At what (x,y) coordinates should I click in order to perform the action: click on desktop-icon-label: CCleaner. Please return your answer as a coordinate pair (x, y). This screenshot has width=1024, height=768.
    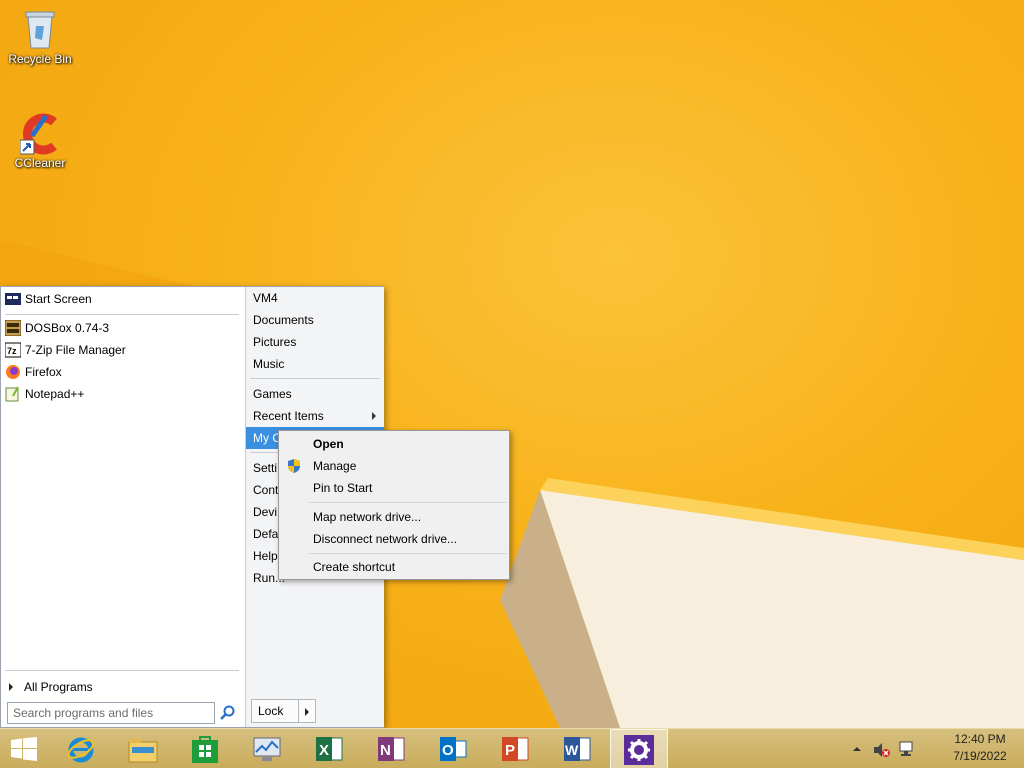
    Looking at the image, I should click on (40, 163).